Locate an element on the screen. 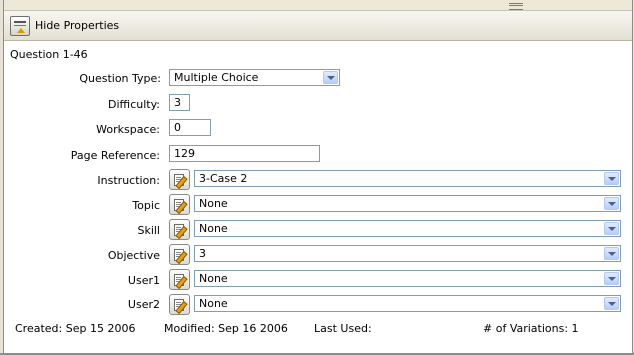 Image resolution: width=634 pixels, height=355 pixels. objective-edit-button is located at coordinates (179, 254).